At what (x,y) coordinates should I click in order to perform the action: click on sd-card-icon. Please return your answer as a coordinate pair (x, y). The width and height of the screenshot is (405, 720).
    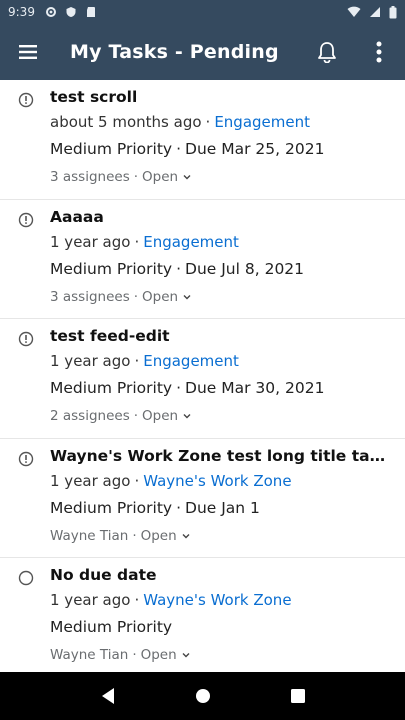
    Looking at the image, I should click on (90, 12).